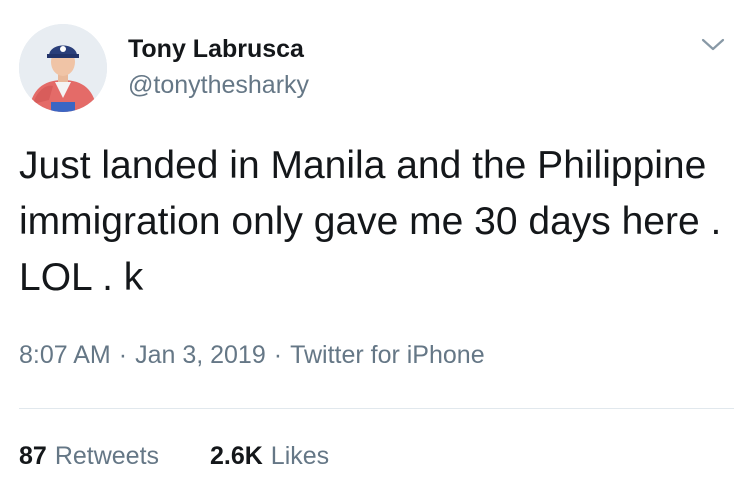 This screenshot has width=750, height=495. What do you see at coordinates (65, 355) in the screenshot?
I see `tweet-time: 8:07 AM` at bounding box center [65, 355].